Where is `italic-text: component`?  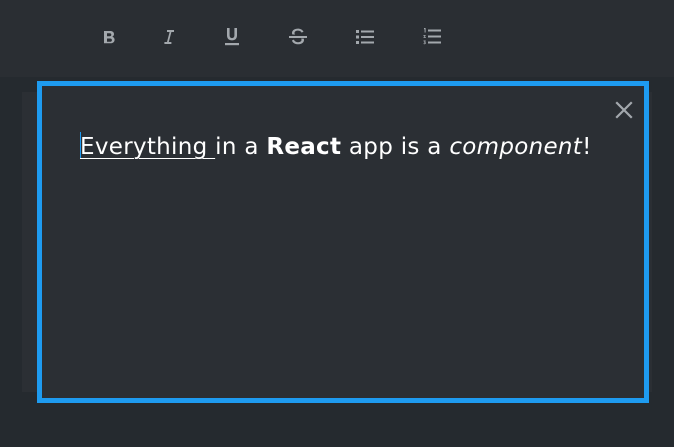 italic-text: component is located at coordinates (516, 147).